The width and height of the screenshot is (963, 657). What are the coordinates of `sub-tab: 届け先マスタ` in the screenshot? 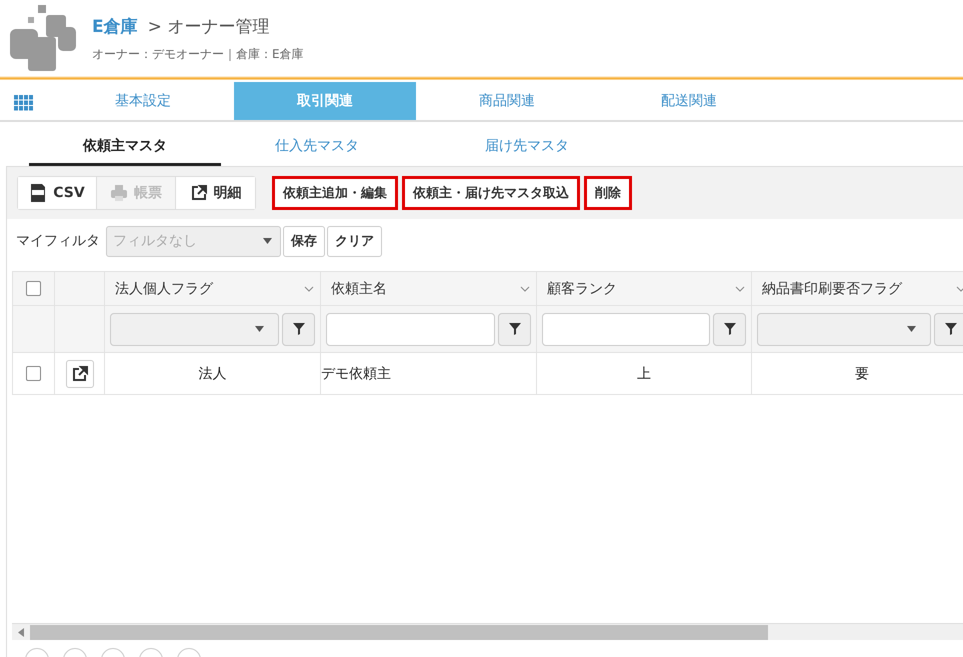 It's located at (527, 147).